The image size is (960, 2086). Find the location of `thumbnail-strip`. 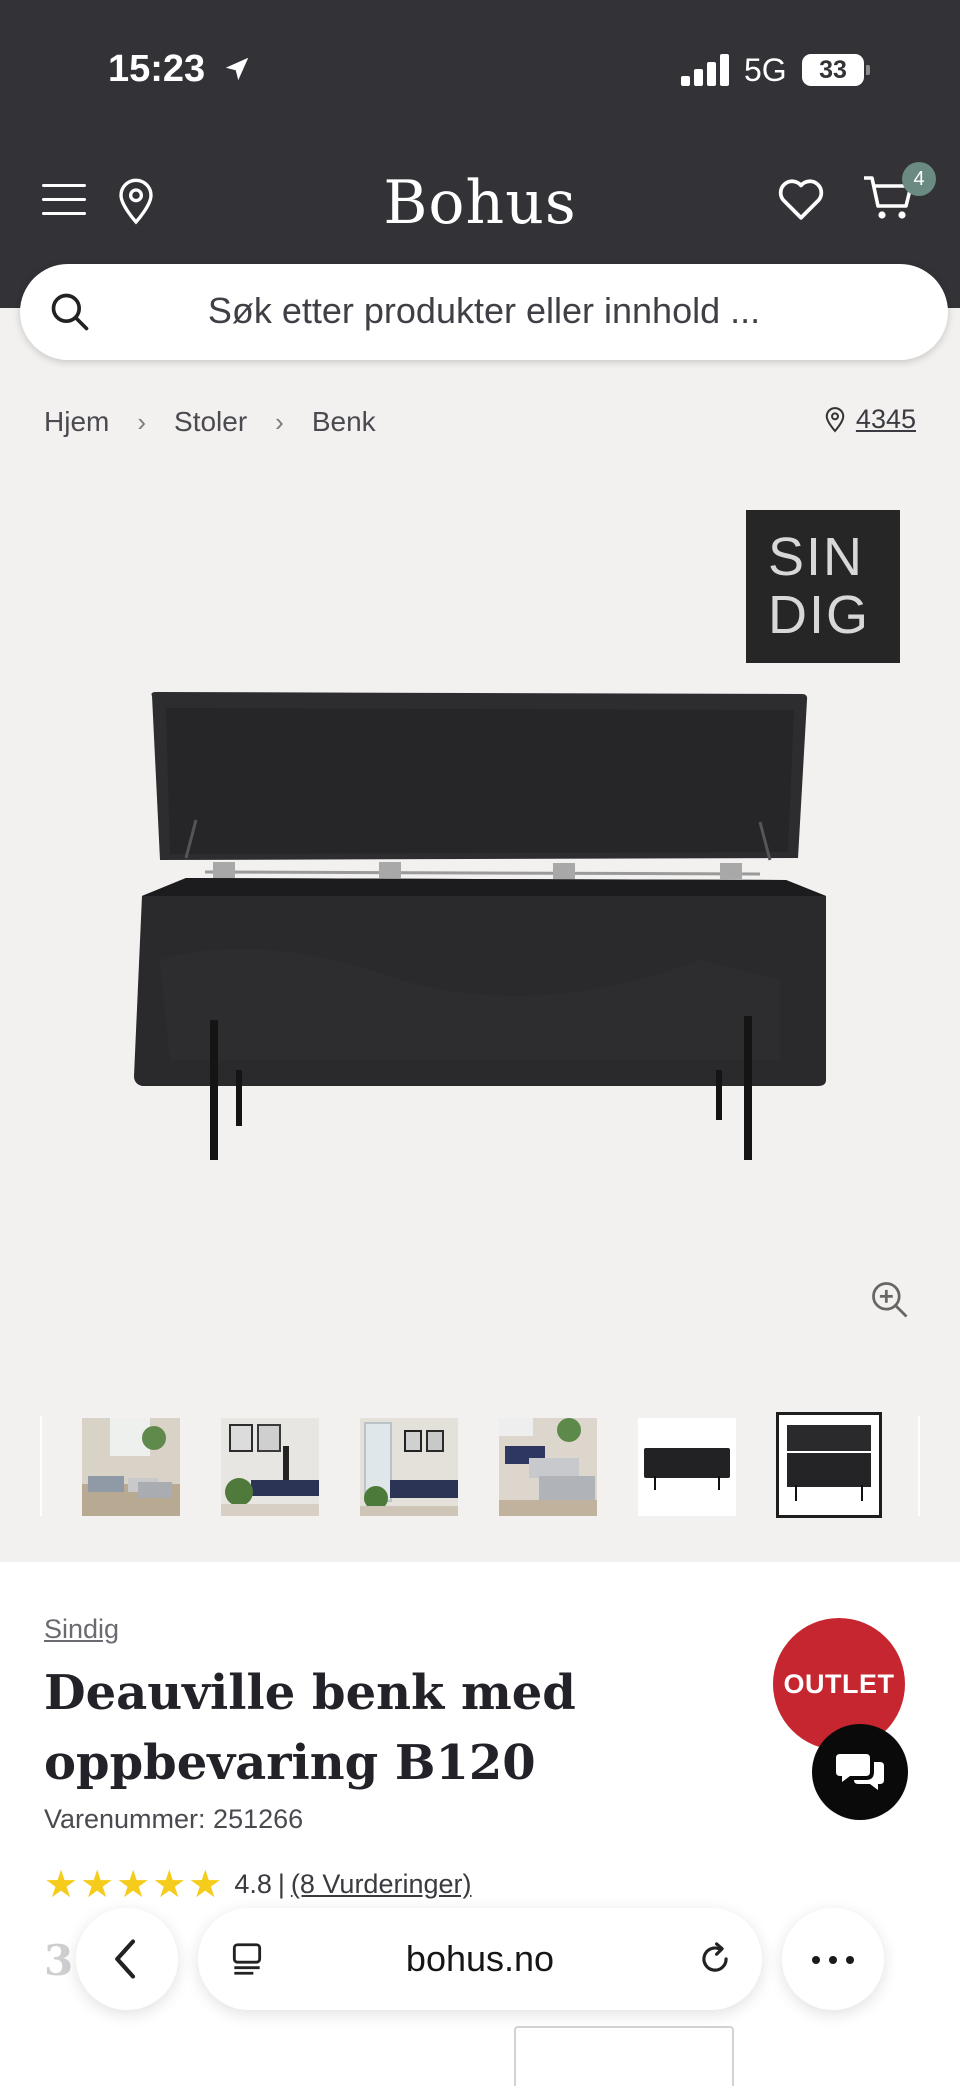

thumbnail-strip is located at coordinates (480, 1465).